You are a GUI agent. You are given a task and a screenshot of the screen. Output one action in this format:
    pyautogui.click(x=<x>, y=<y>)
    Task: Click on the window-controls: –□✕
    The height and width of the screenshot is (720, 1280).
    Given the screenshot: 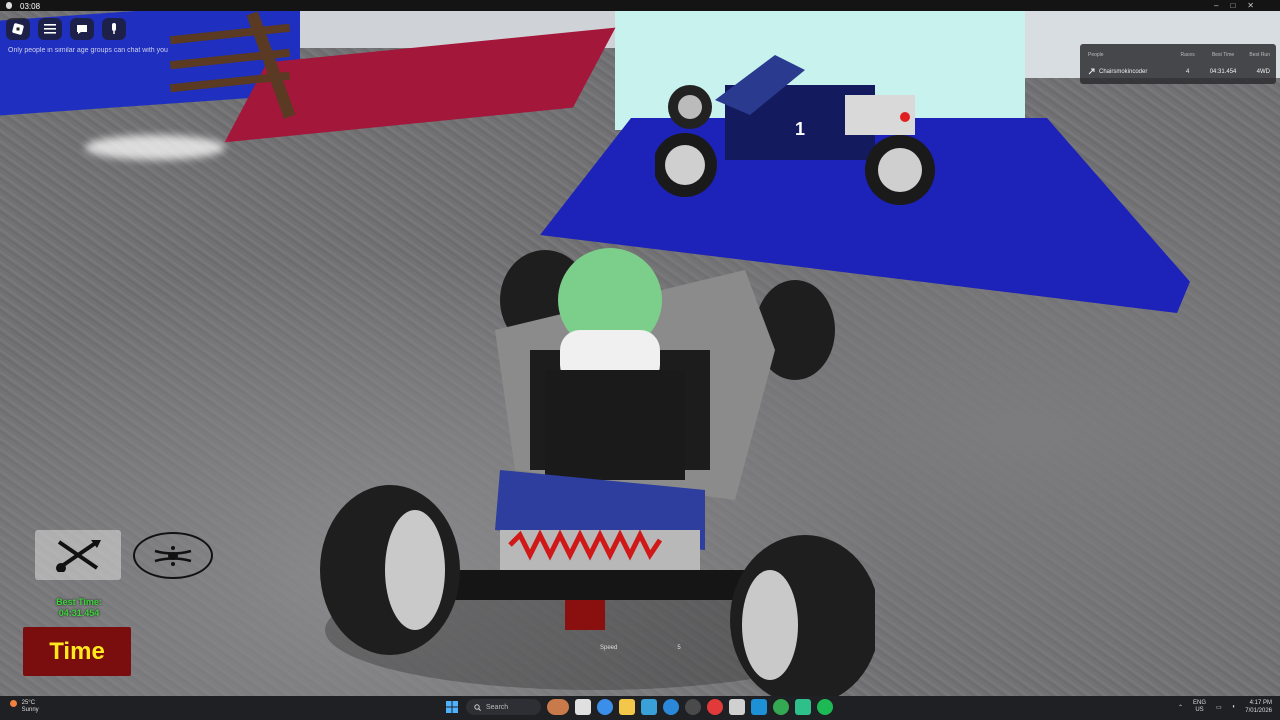 What is the action you would take?
    pyautogui.click(x=1240, y=5)
    